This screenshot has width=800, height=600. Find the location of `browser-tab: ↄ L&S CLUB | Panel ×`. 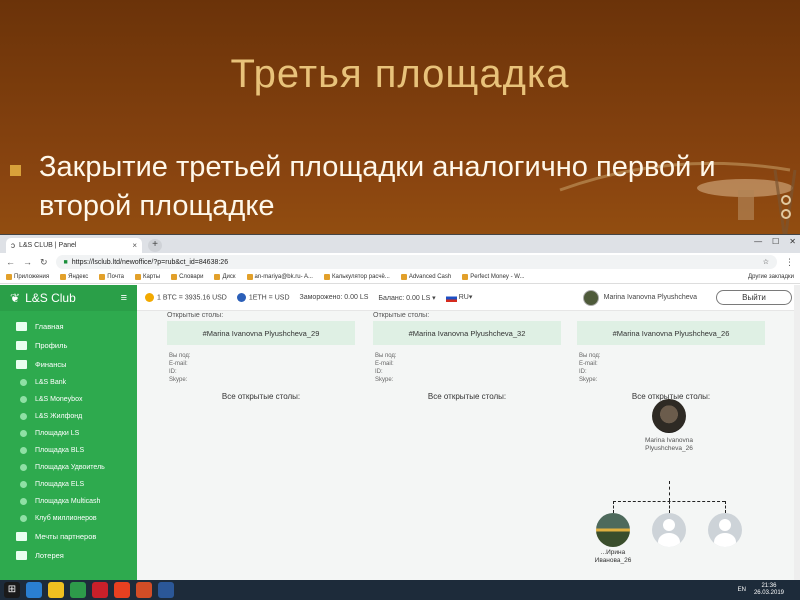

browser-tab: ↄ L&S CLUB | Panel × is located at coordinates (74, 245).